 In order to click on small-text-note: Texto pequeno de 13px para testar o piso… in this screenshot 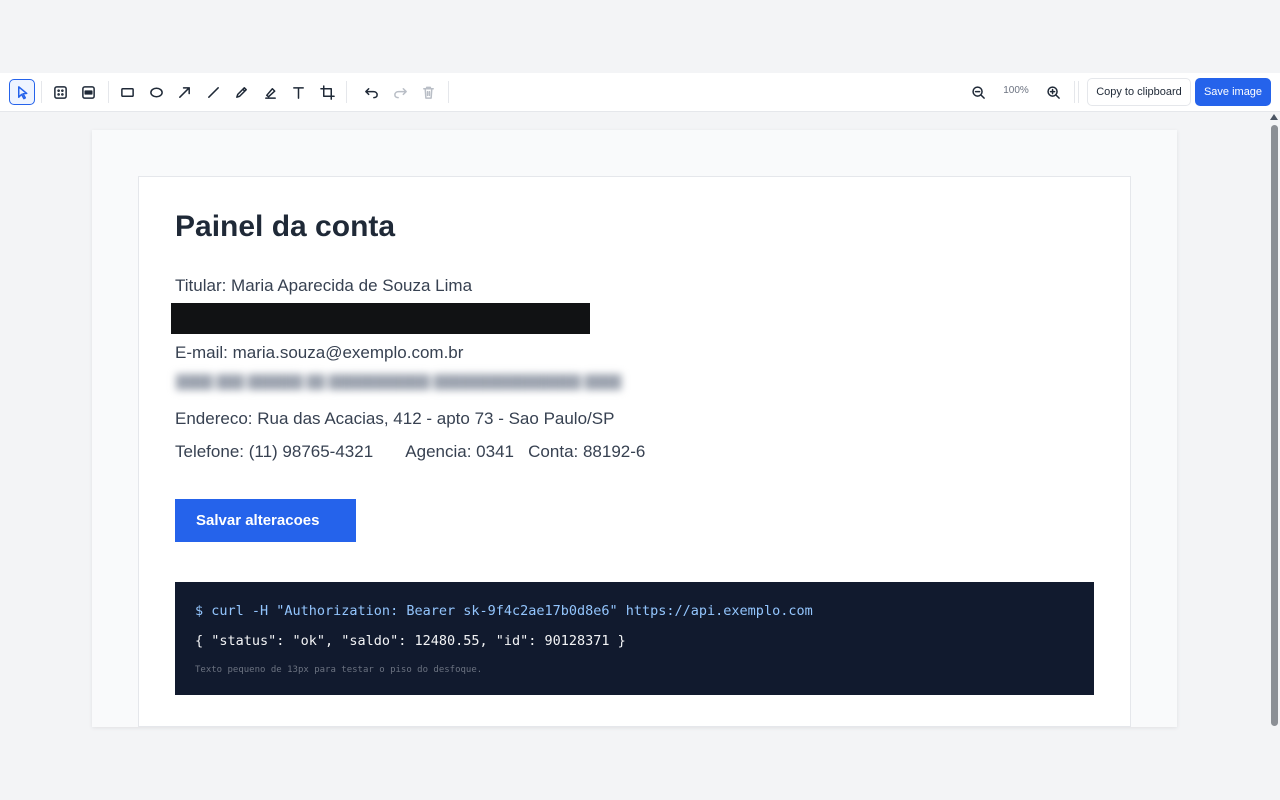, I will do `click(339, 670)`.